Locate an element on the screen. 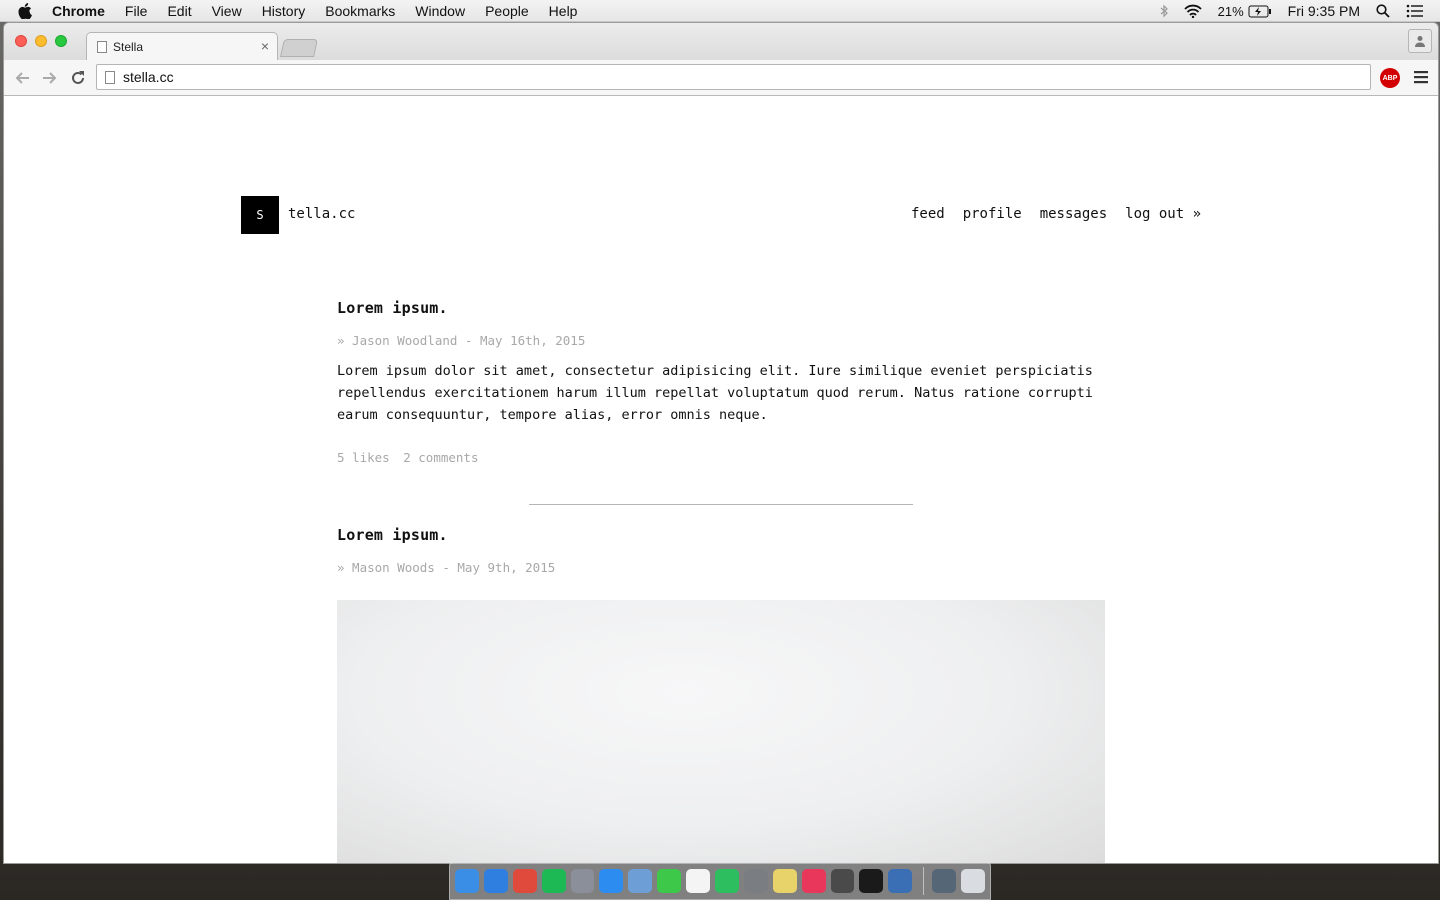 This screenshot has height=900, width=1440. window-controls is located at coordinates (41, 41).